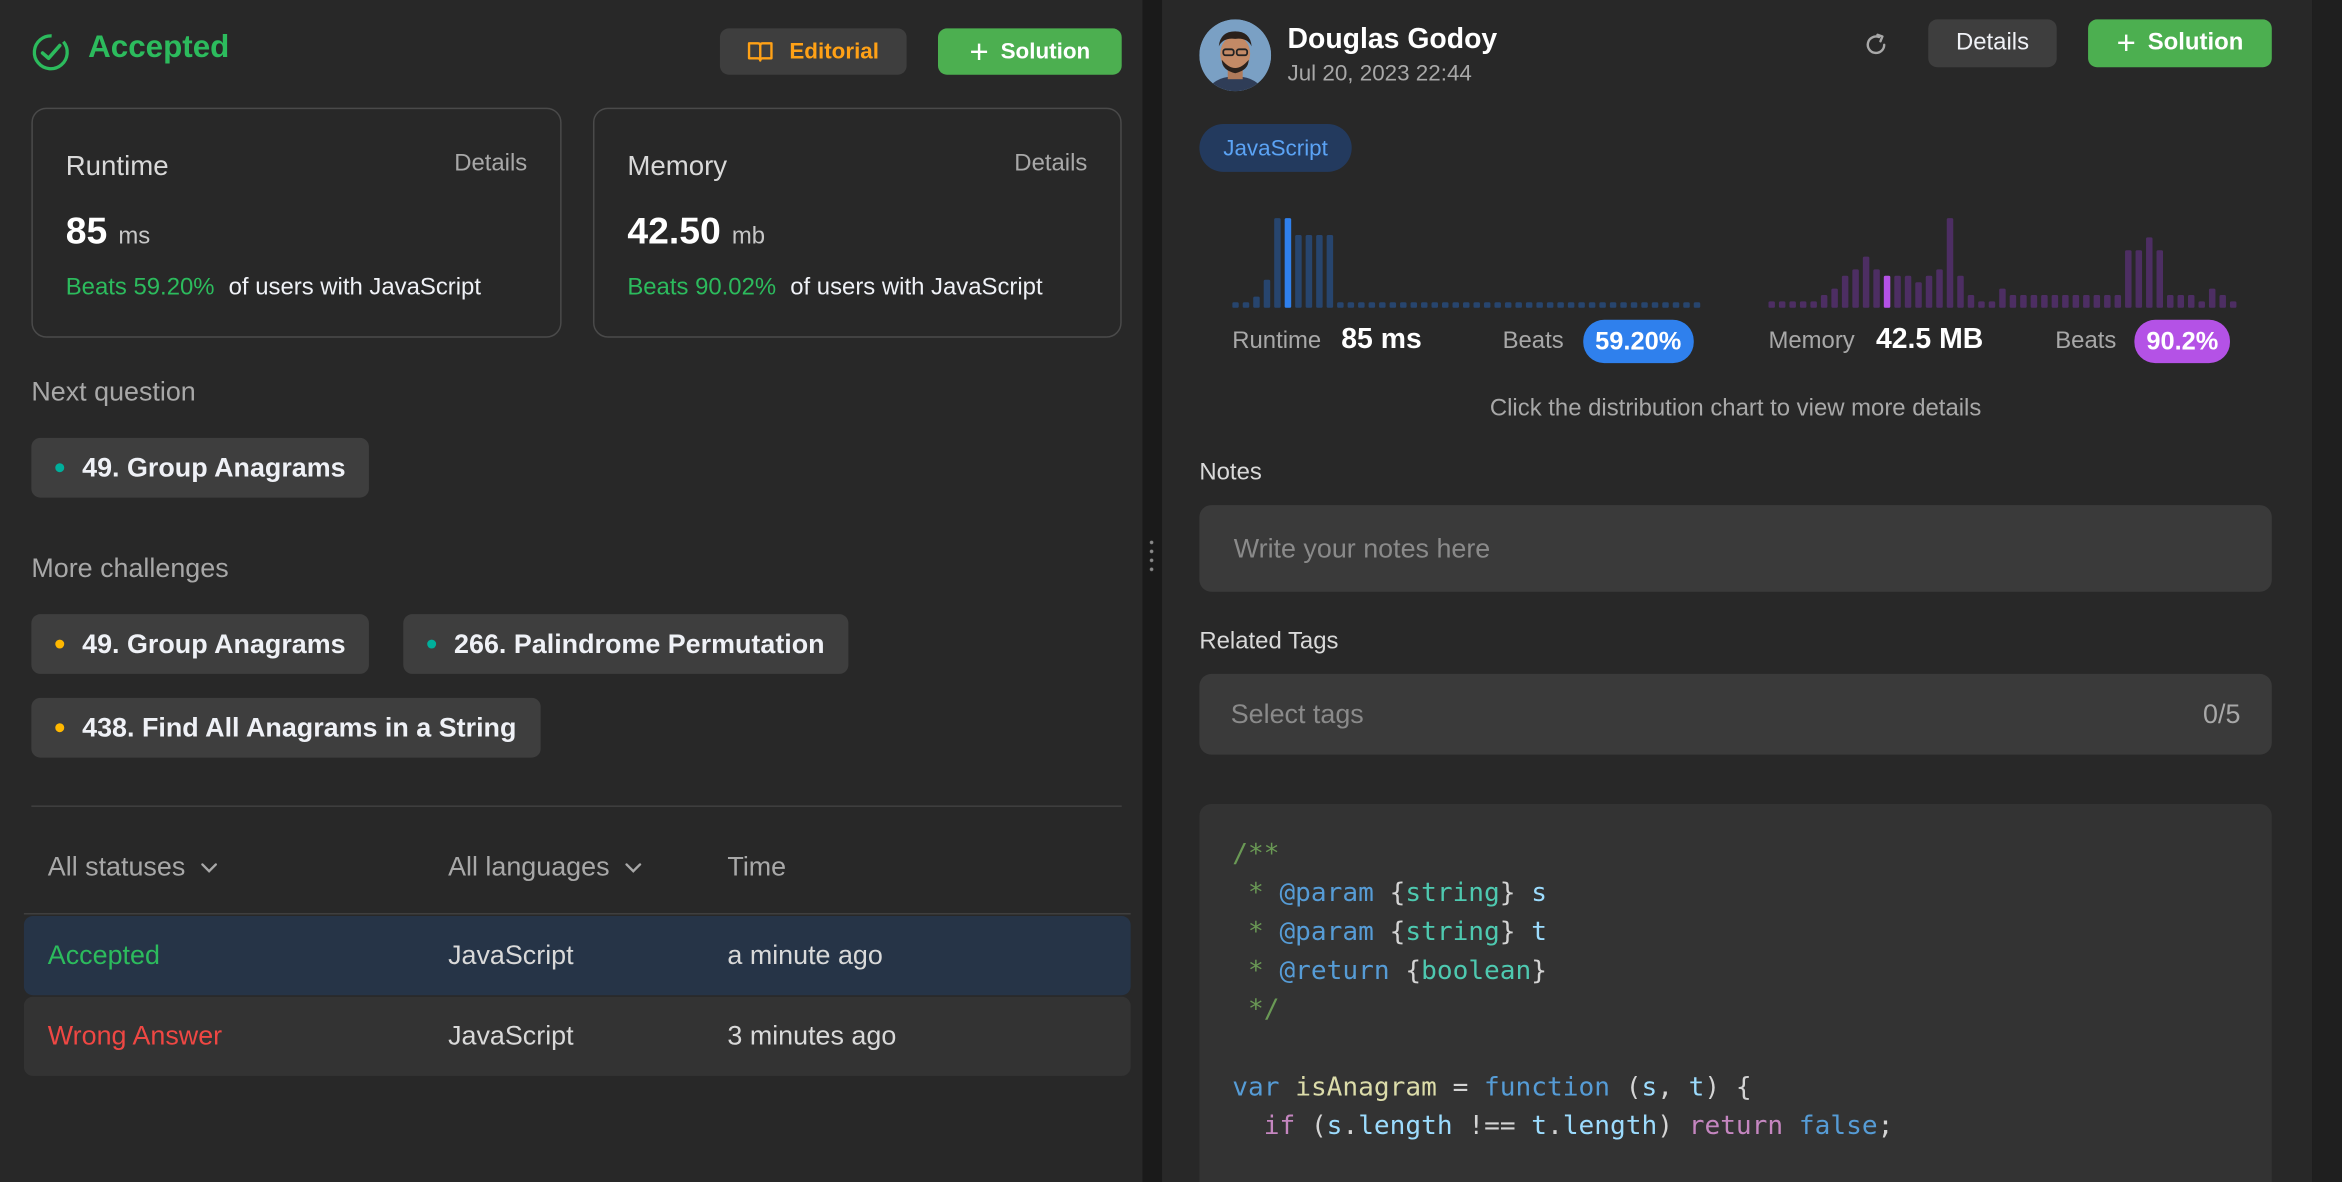 The width and height of the screenshot is (2342, 1182). I want to click on tags-select: Select tags 0/5, so click(1735, 714).